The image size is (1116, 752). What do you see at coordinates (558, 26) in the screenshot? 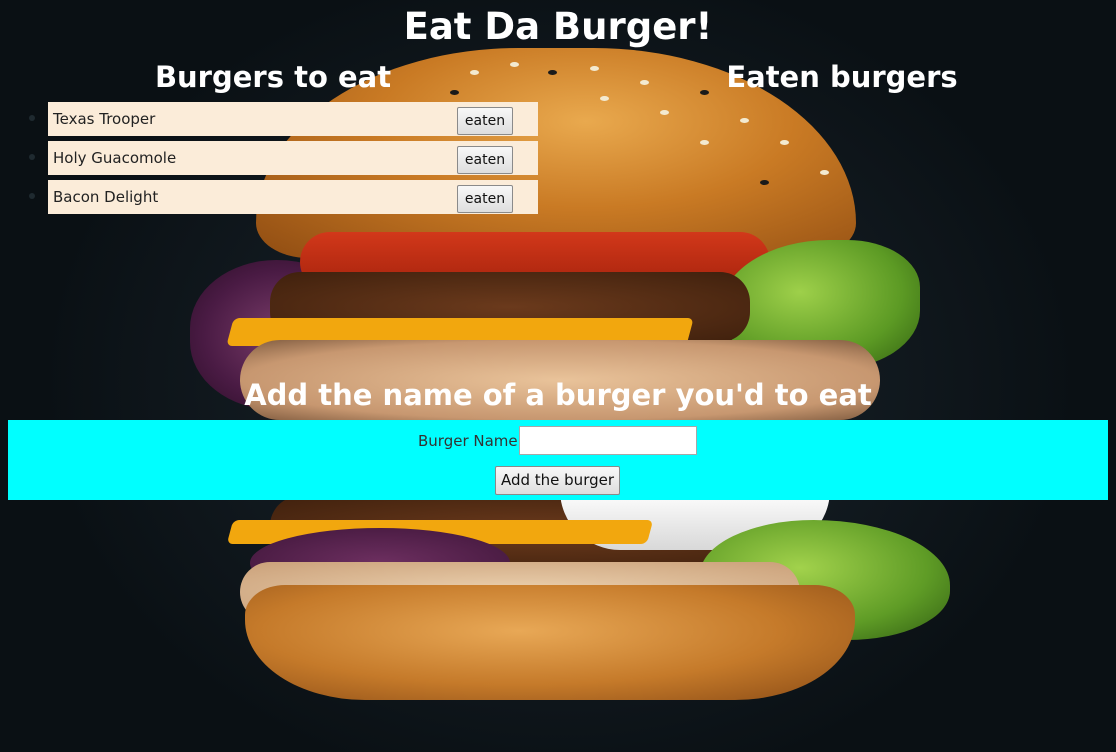
I see `page-title: Eat Da Burger!` at bounding box center [558, 26].